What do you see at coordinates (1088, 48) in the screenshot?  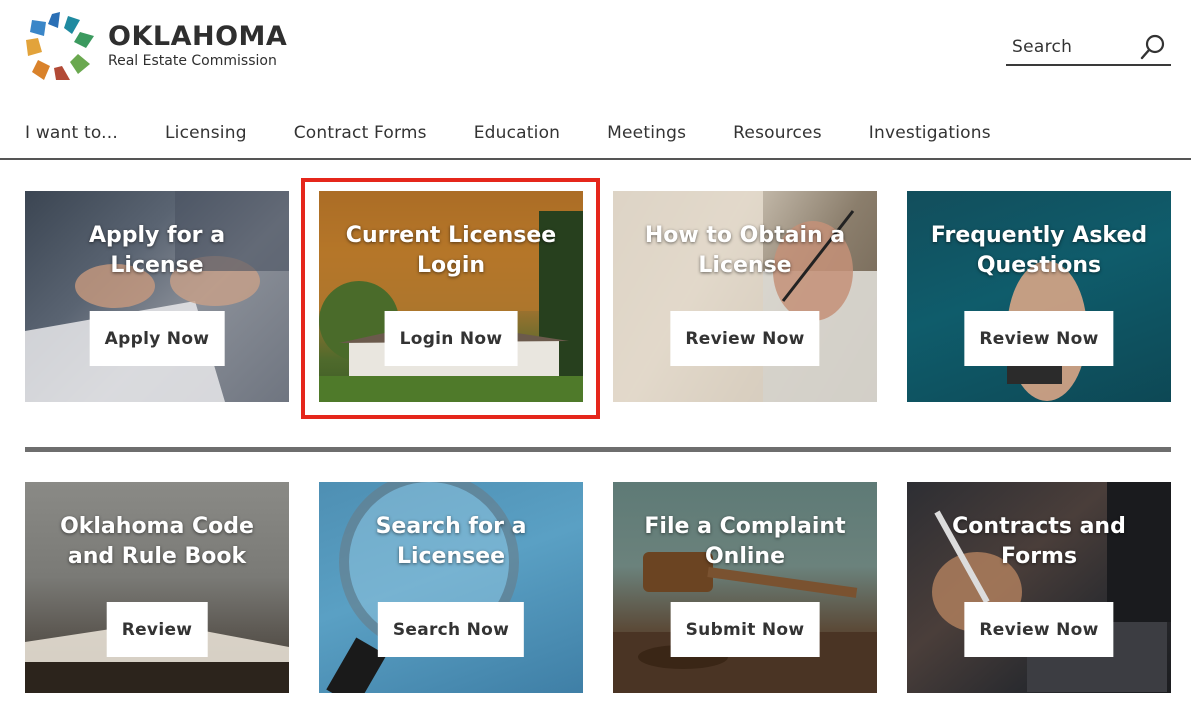 I see `search-box: Search` at bounding box center [1088, 48].